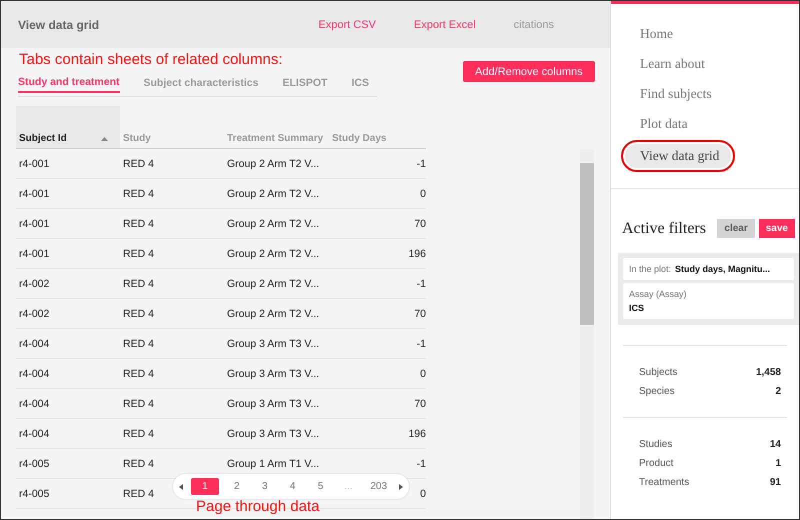  Describe the element at coordinates (320, 486) in the screenshot. I see `page-button: 5` at that location.